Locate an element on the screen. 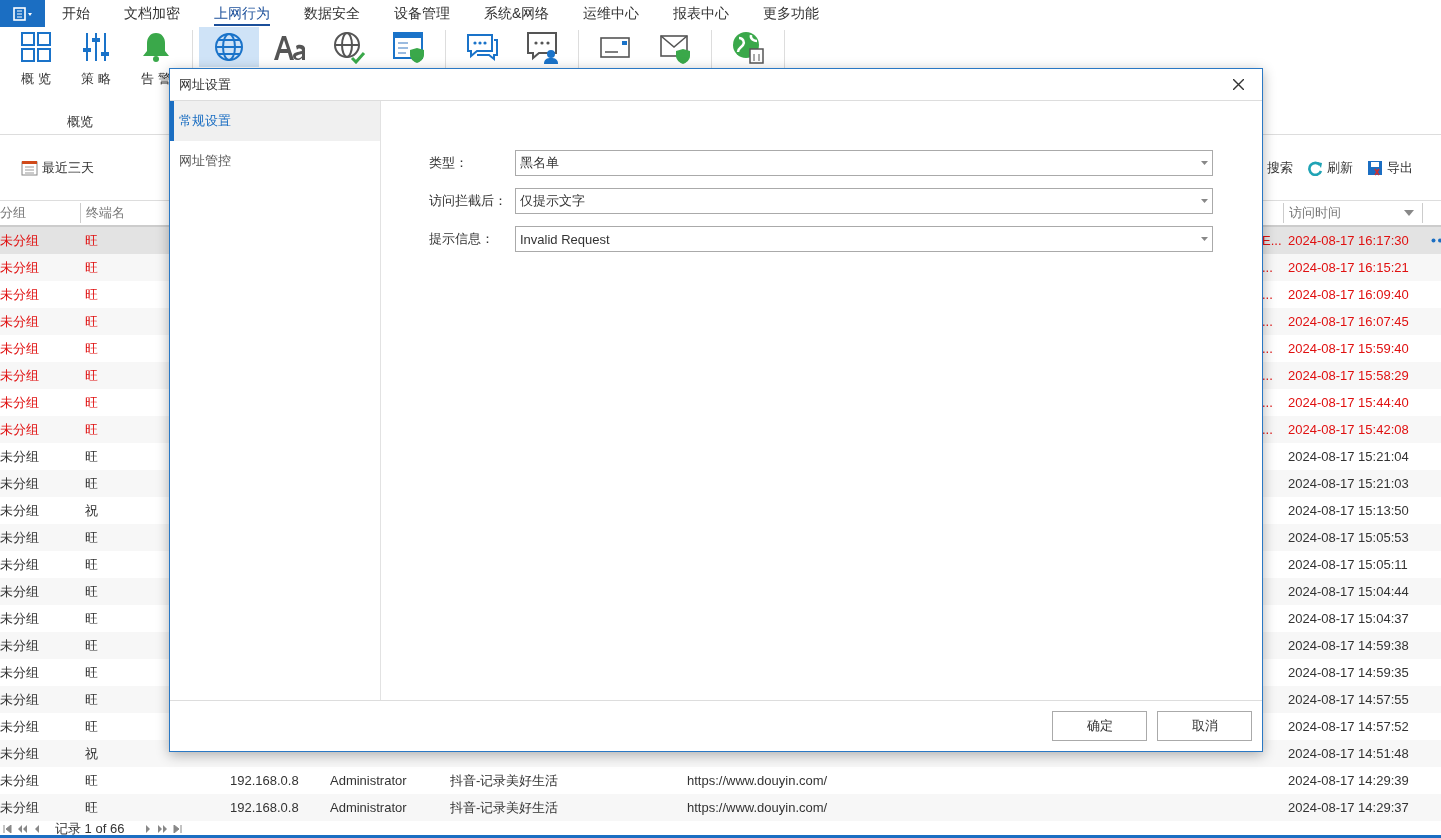  fast-back-icon is located at coordinates (22, 829).